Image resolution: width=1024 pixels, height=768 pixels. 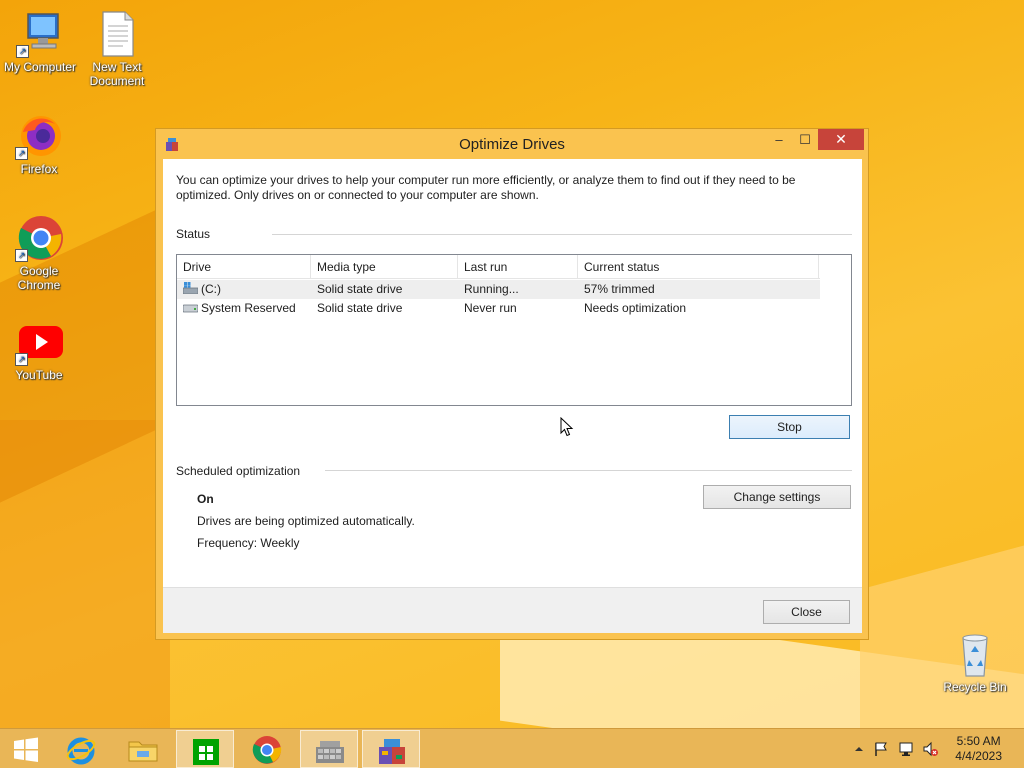 I want to click on internet-explorer-icon, so click(x=81, y=751).